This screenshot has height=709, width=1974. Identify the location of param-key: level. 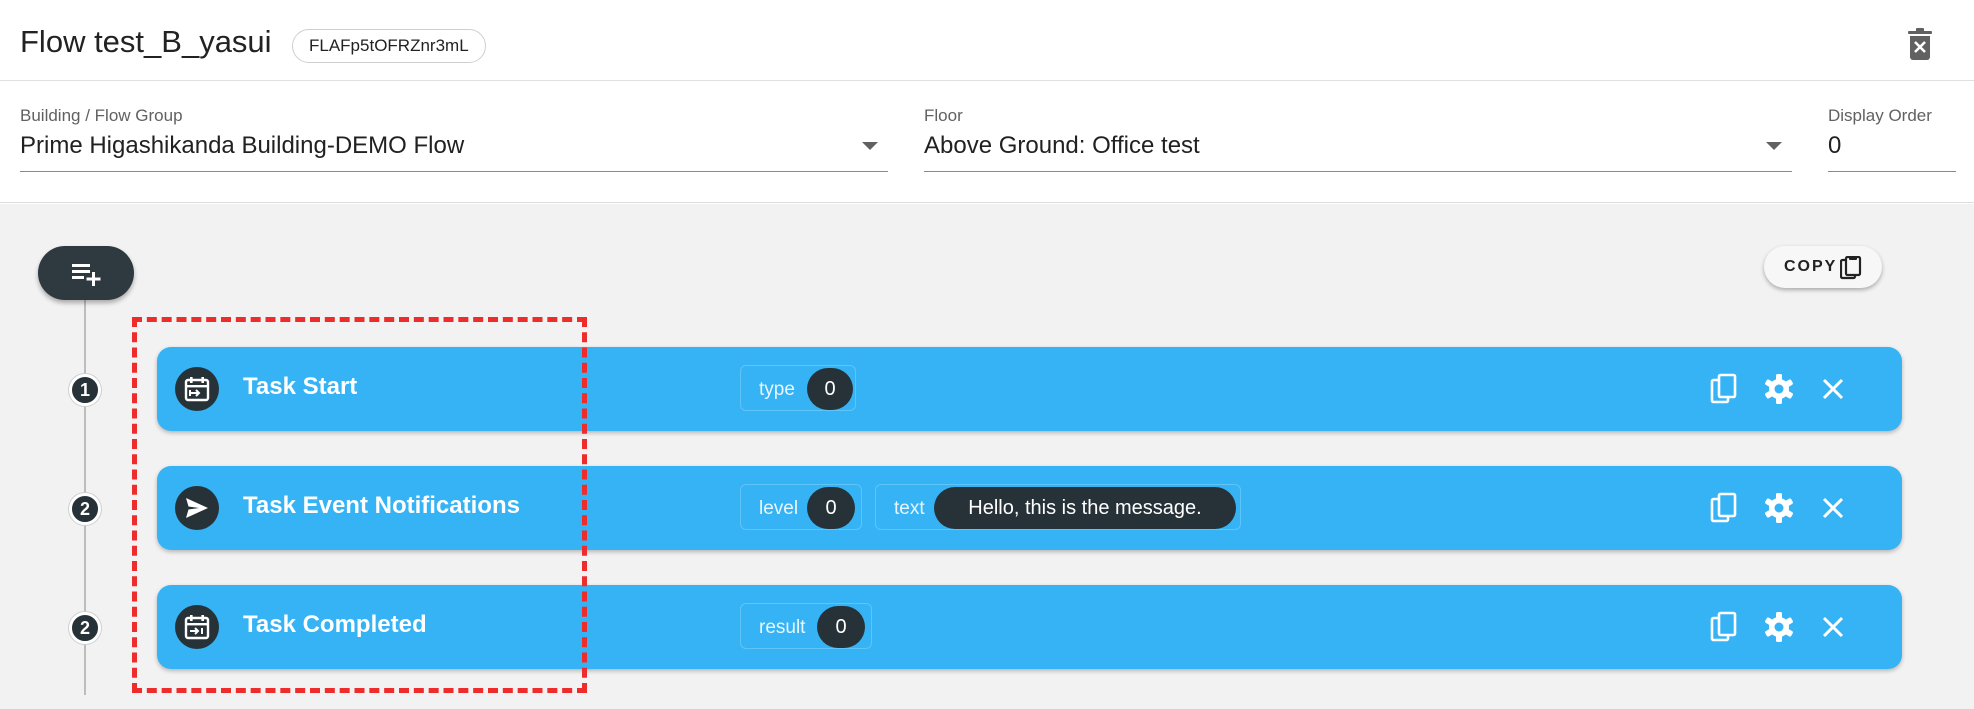
(779, 508).